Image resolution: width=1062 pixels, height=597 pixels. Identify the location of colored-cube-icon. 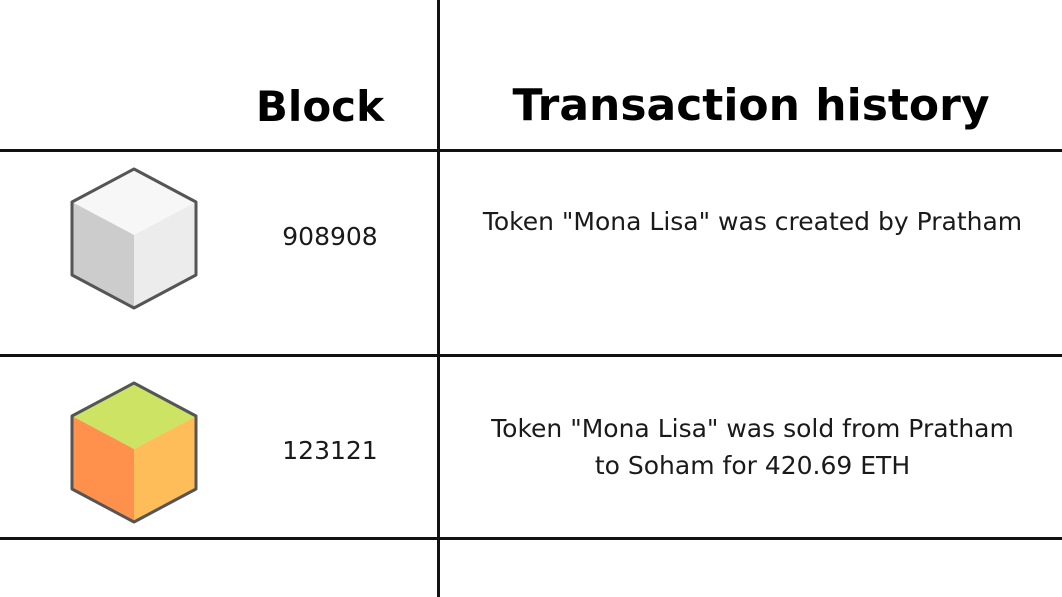
(134, 452).